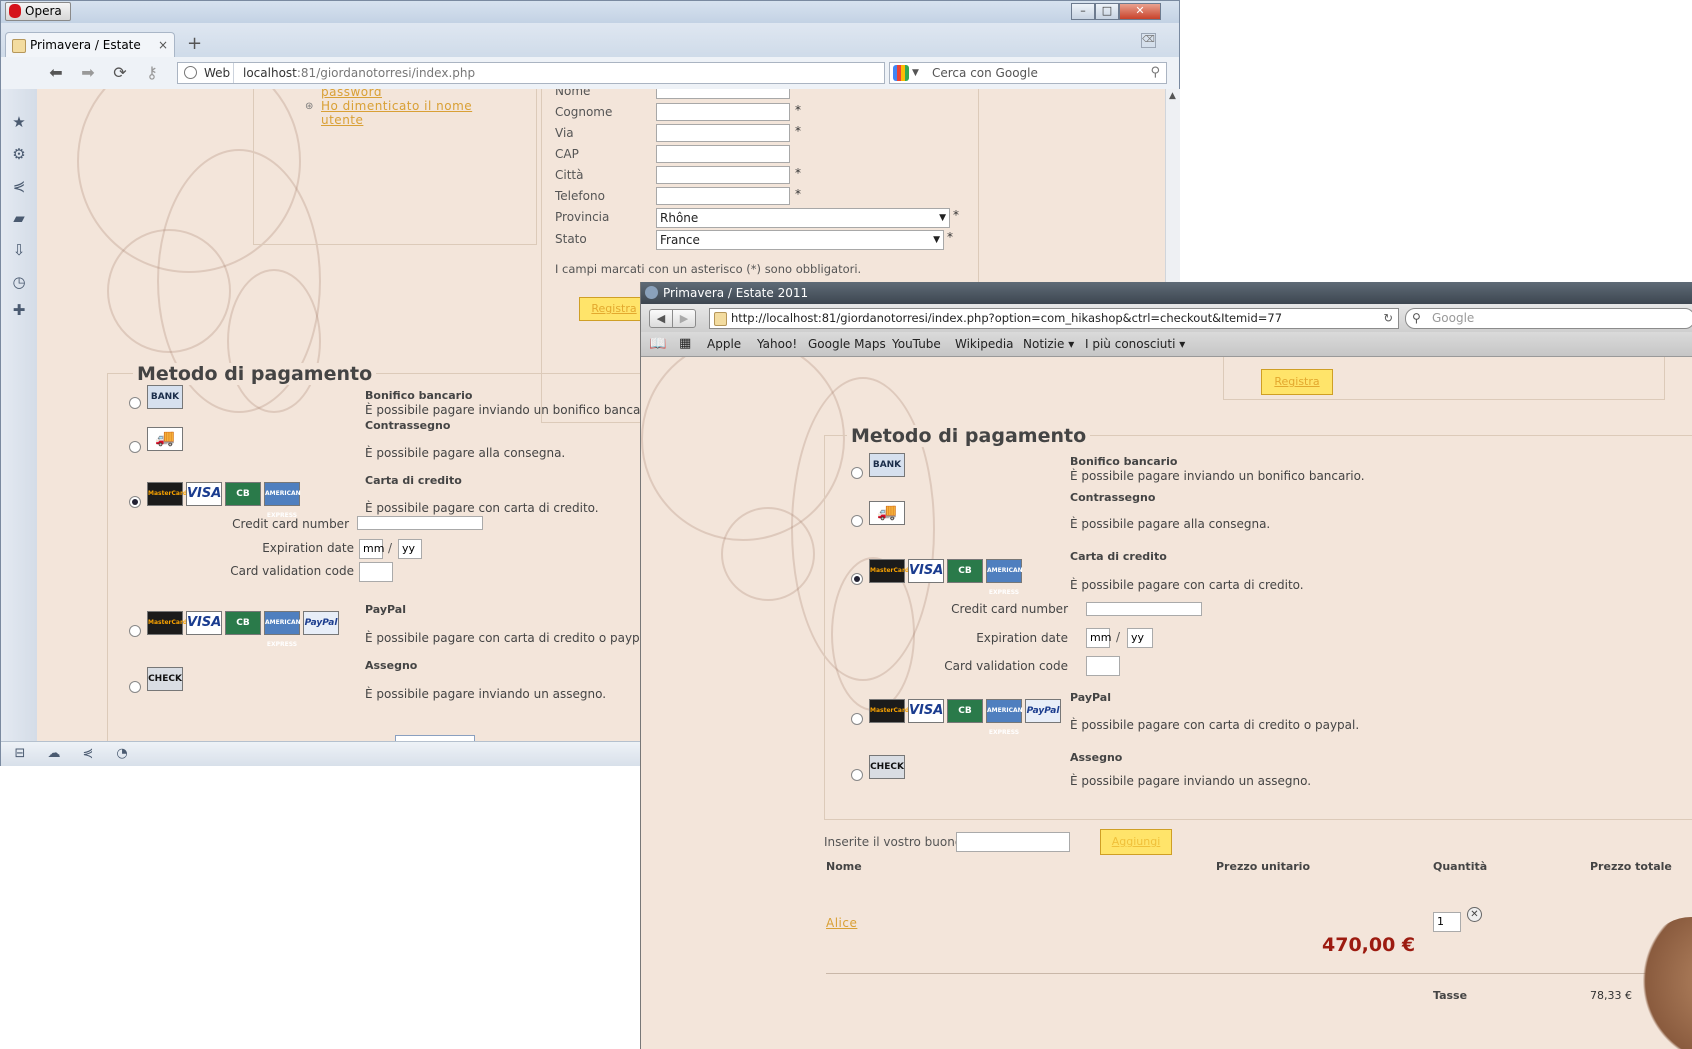 This screenshot has width=1692, height=1049. What do you see at coordinates (90, 54) in the screenshot?
I see `tab-primavera: Primavera / Estate 2011 ×` at bounding box center [90, 54].